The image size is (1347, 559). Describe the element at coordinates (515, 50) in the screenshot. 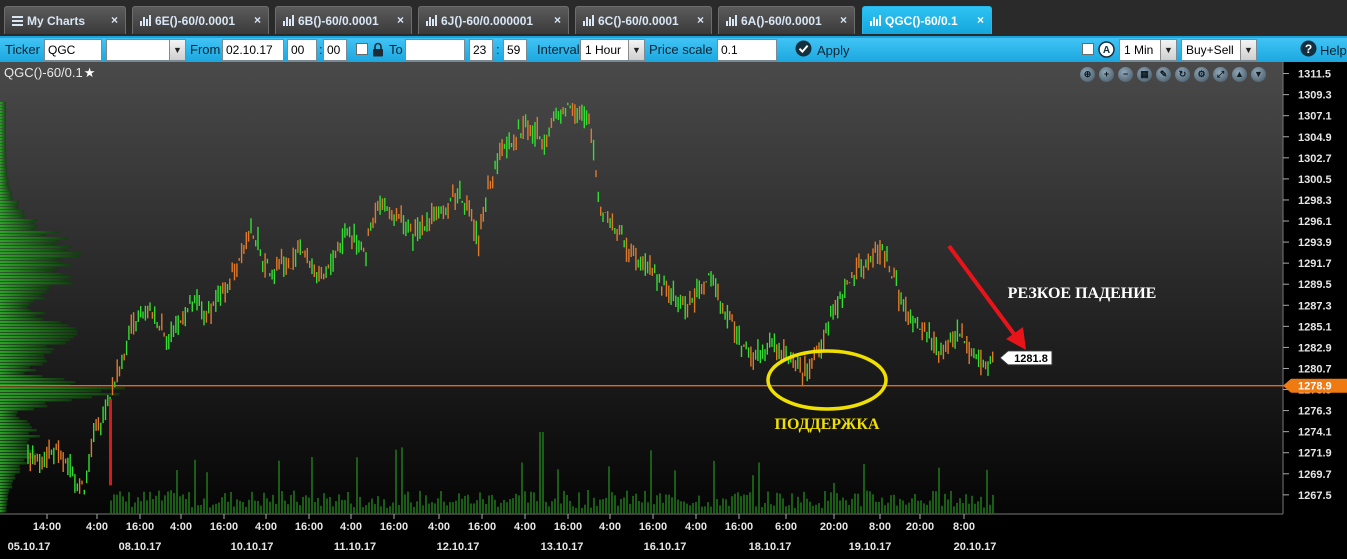

I see `to-minute-input` at that location.